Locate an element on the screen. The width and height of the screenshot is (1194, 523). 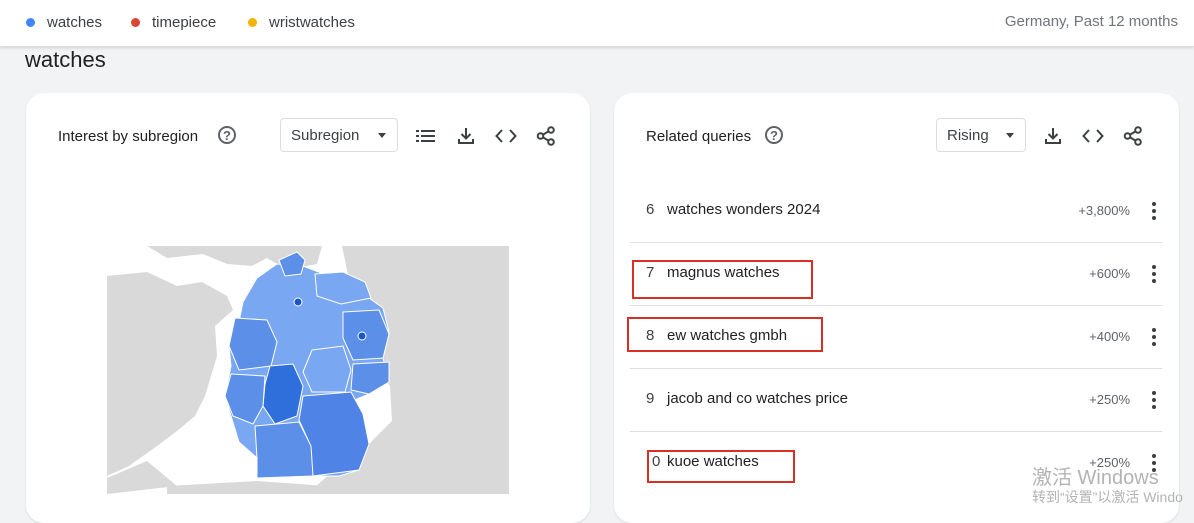
select-value: Rising is located at coordinates (968, 135).